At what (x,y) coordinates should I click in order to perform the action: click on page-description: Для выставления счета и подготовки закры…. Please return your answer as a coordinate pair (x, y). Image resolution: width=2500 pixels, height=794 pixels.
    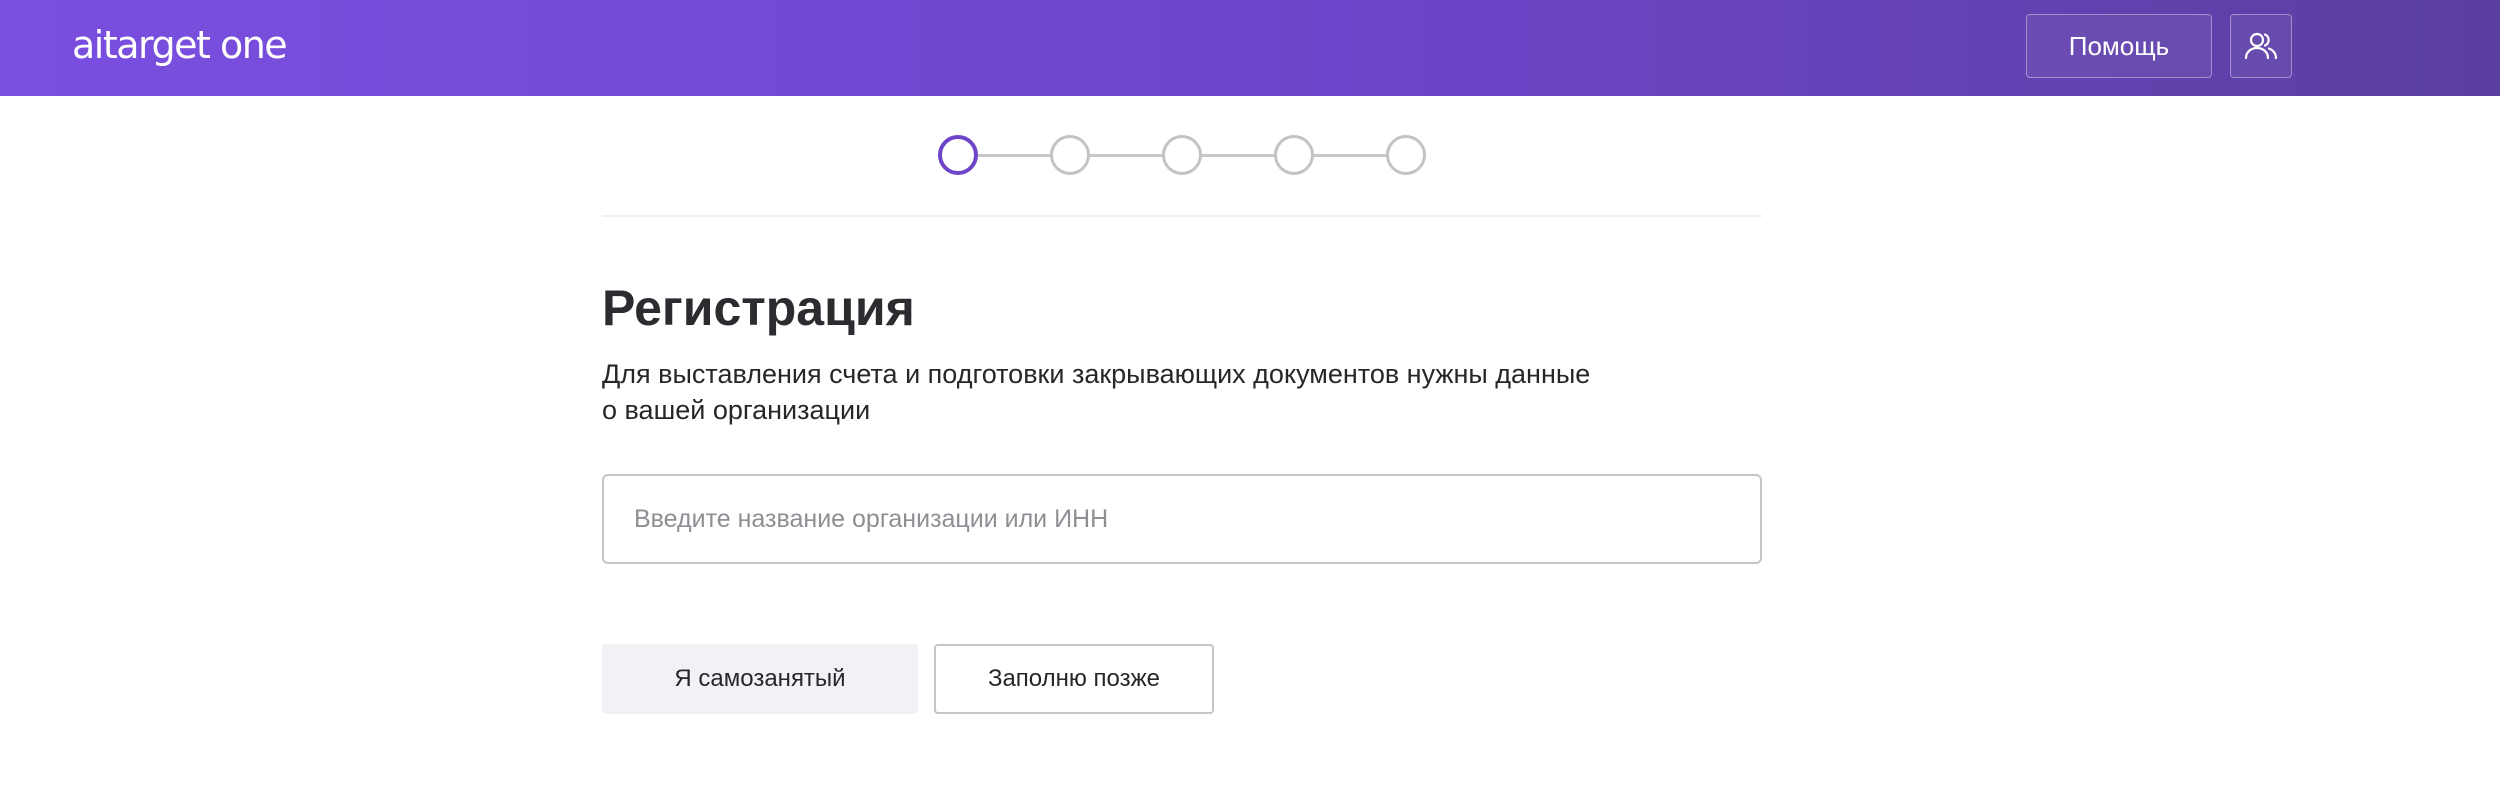
    Looking at the image, I should click on (1177, 392).